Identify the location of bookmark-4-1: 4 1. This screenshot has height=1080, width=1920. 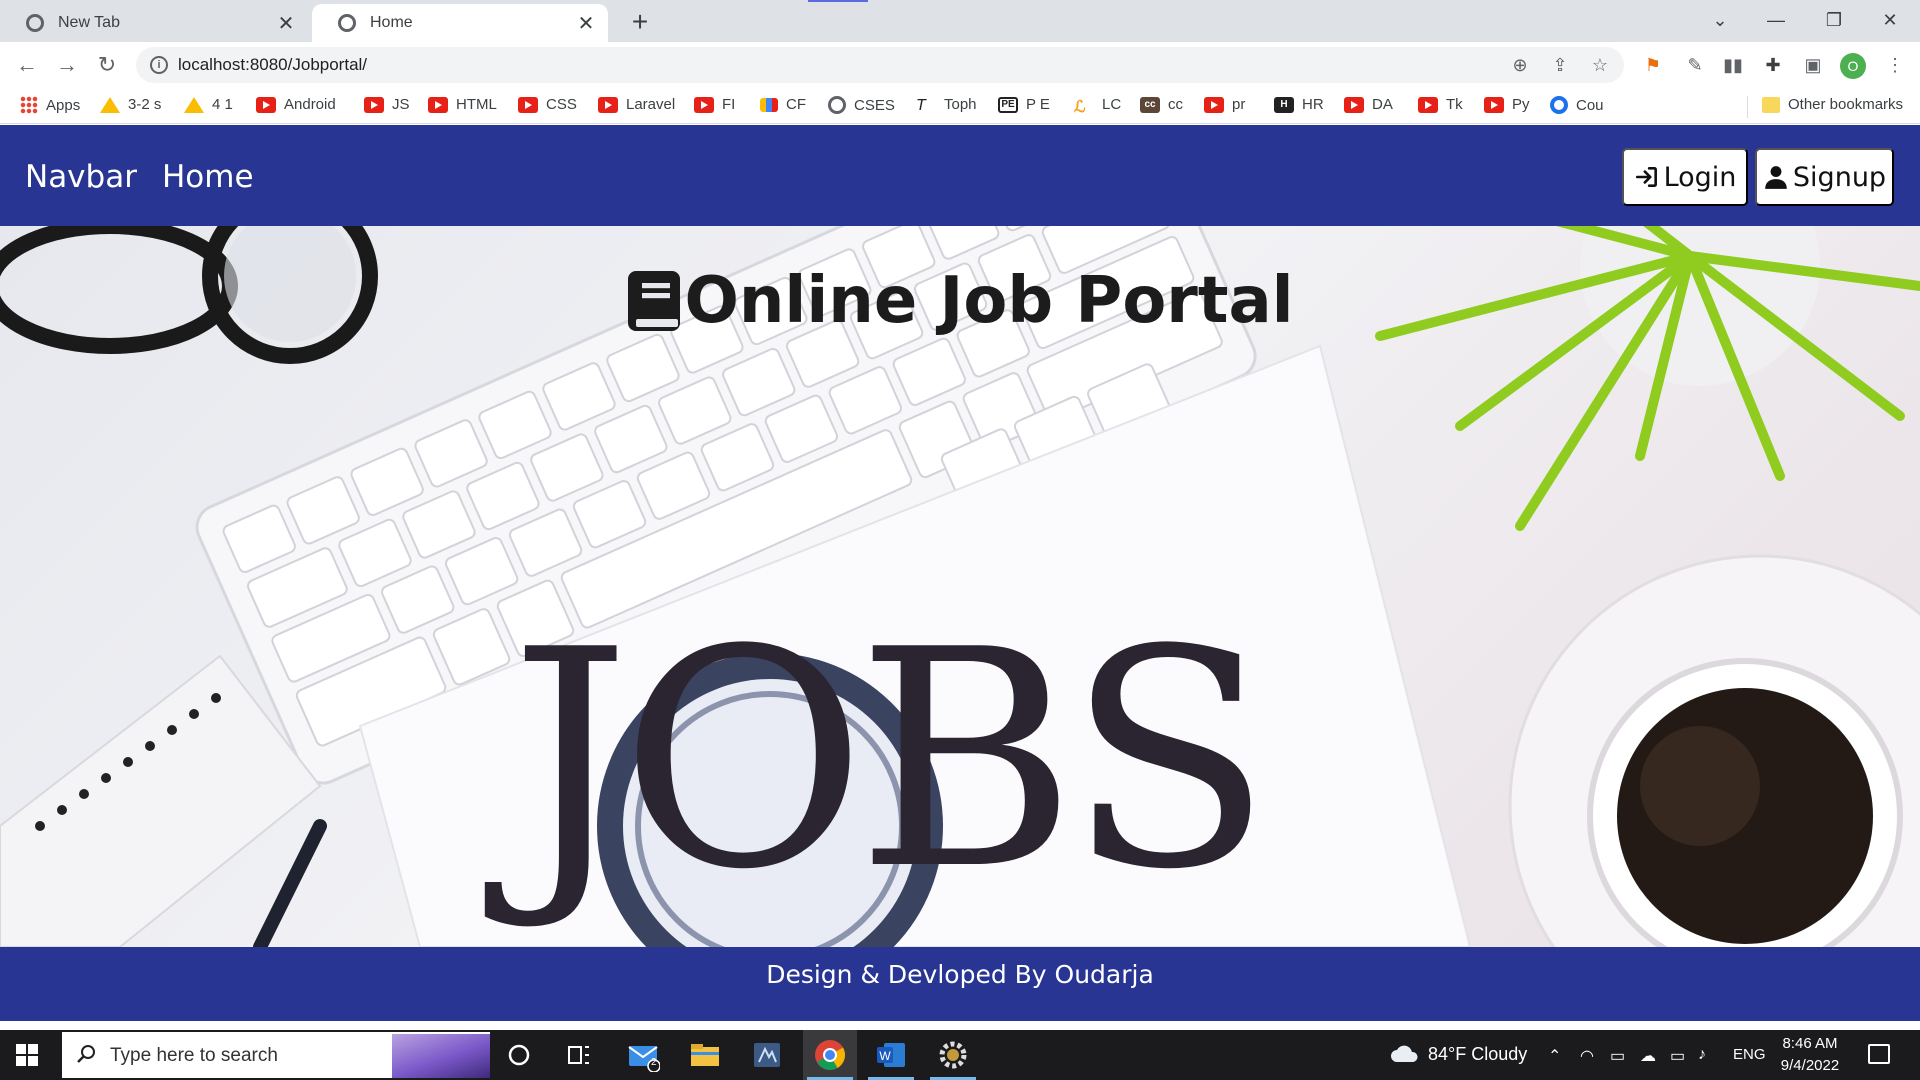
(208, 104).